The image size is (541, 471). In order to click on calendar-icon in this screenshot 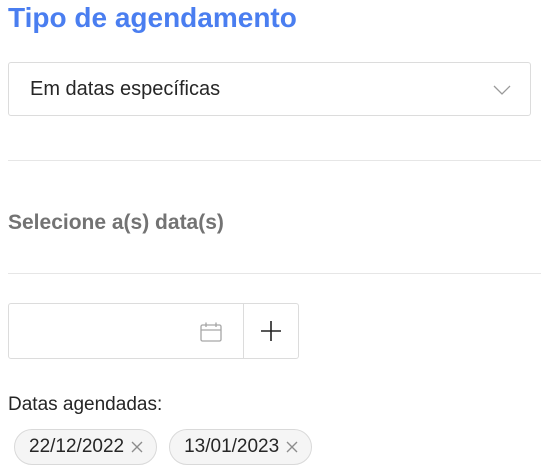, I will do `click(211, 332)`.